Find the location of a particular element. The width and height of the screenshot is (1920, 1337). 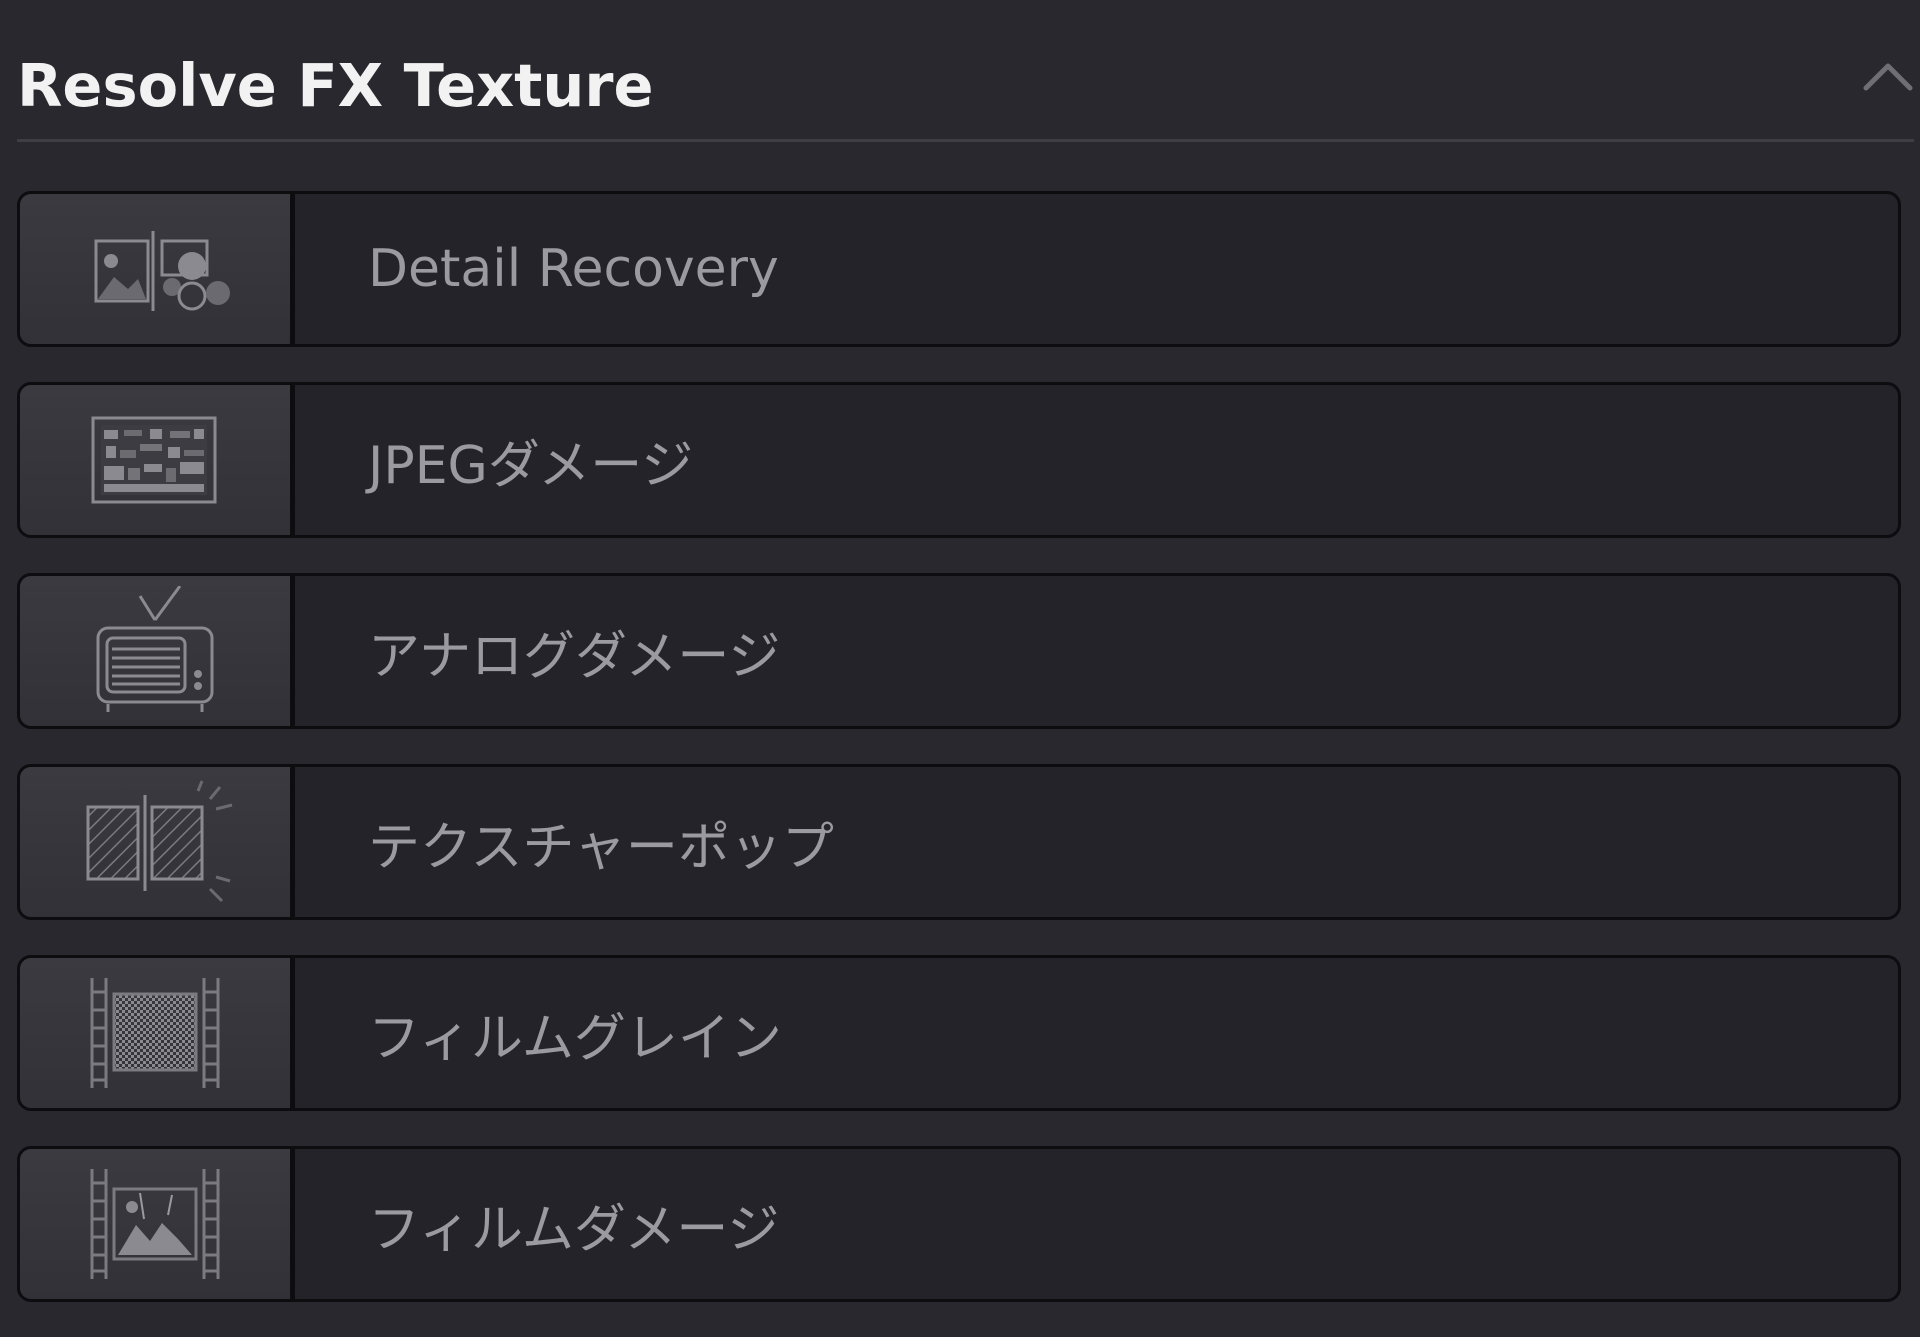

detail-recovery-icon is located at coordinates (162, 271).